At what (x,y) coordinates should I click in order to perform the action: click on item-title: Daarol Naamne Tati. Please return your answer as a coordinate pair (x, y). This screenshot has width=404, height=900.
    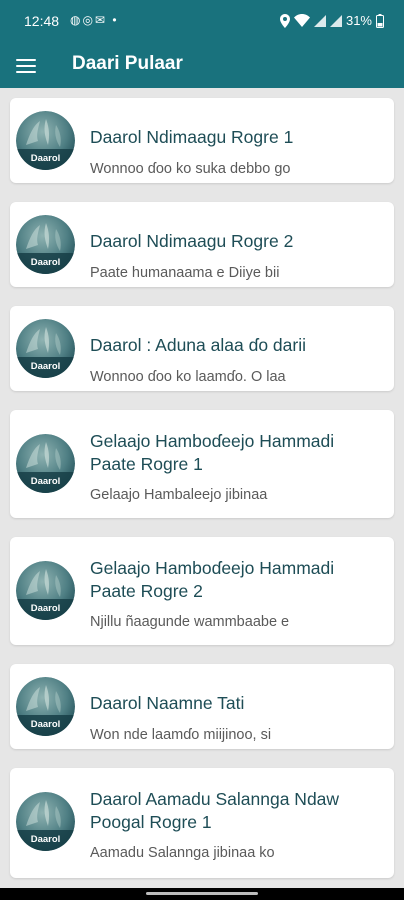
    Looking at the image, I should click on (167, 703).